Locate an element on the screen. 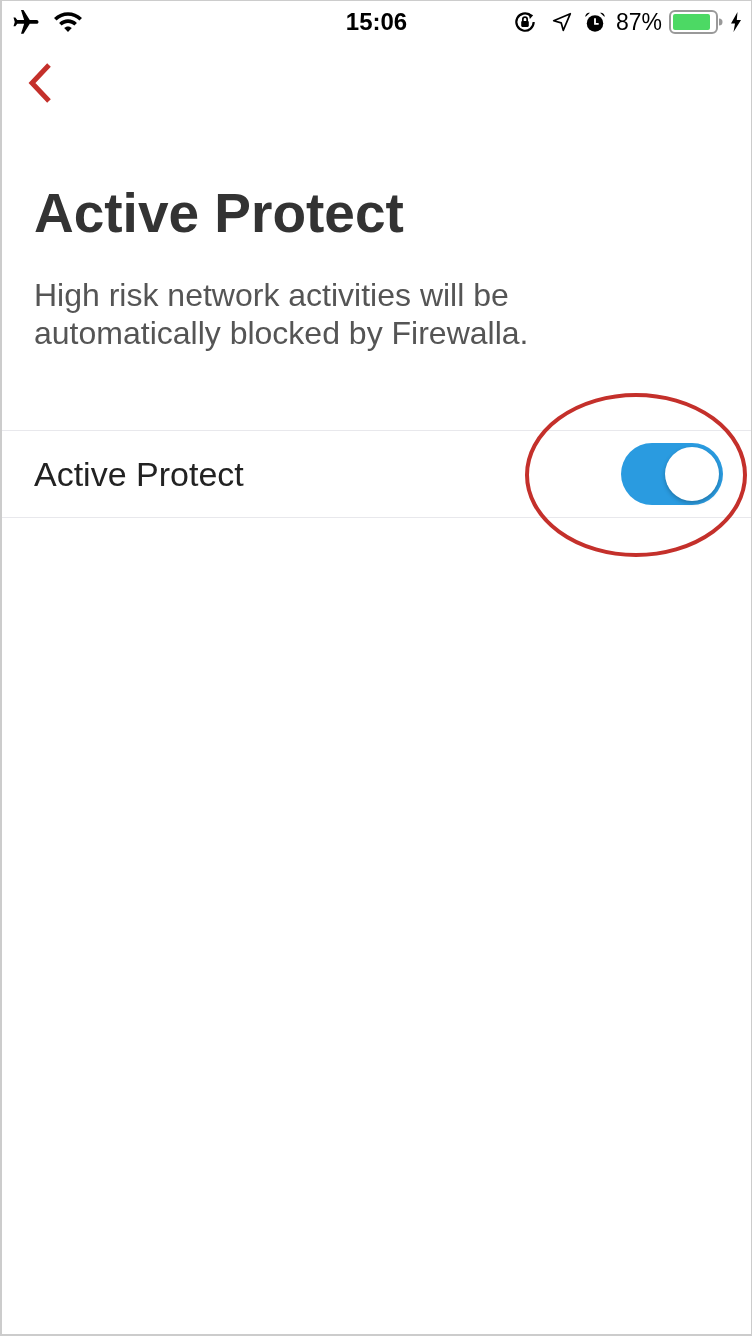 This screenshot has height=1336, width=752. battery-icon is located at coordinates (696, 22).